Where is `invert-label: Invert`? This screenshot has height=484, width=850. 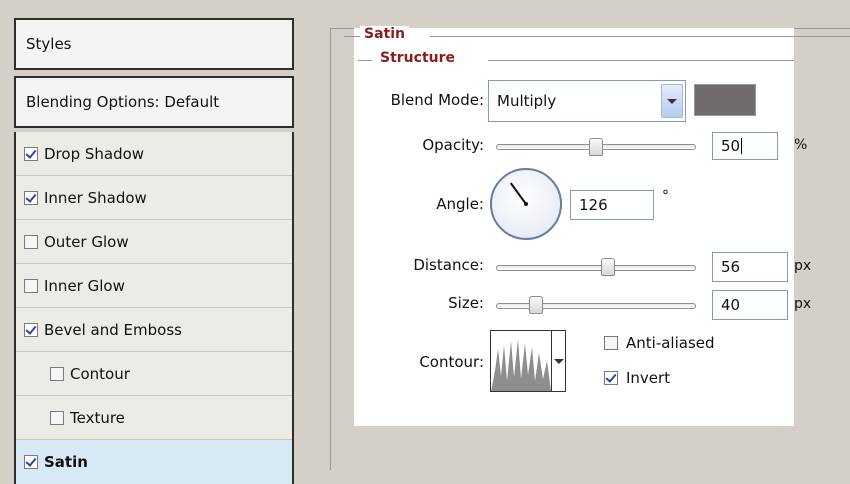 invert-label: Invert is located at coordinates (648, 378).